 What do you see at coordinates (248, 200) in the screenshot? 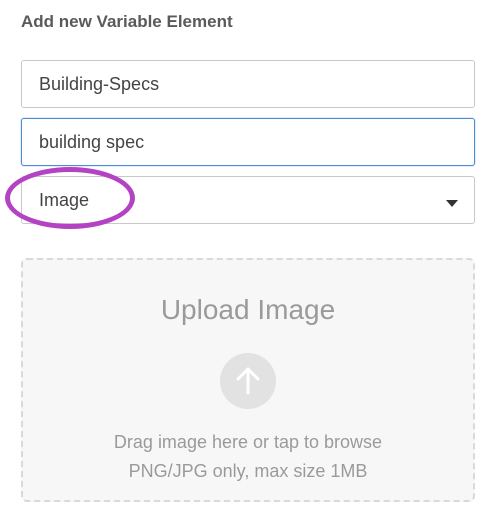
I see `element-type-select: Image` at bounding box center [248, 200].